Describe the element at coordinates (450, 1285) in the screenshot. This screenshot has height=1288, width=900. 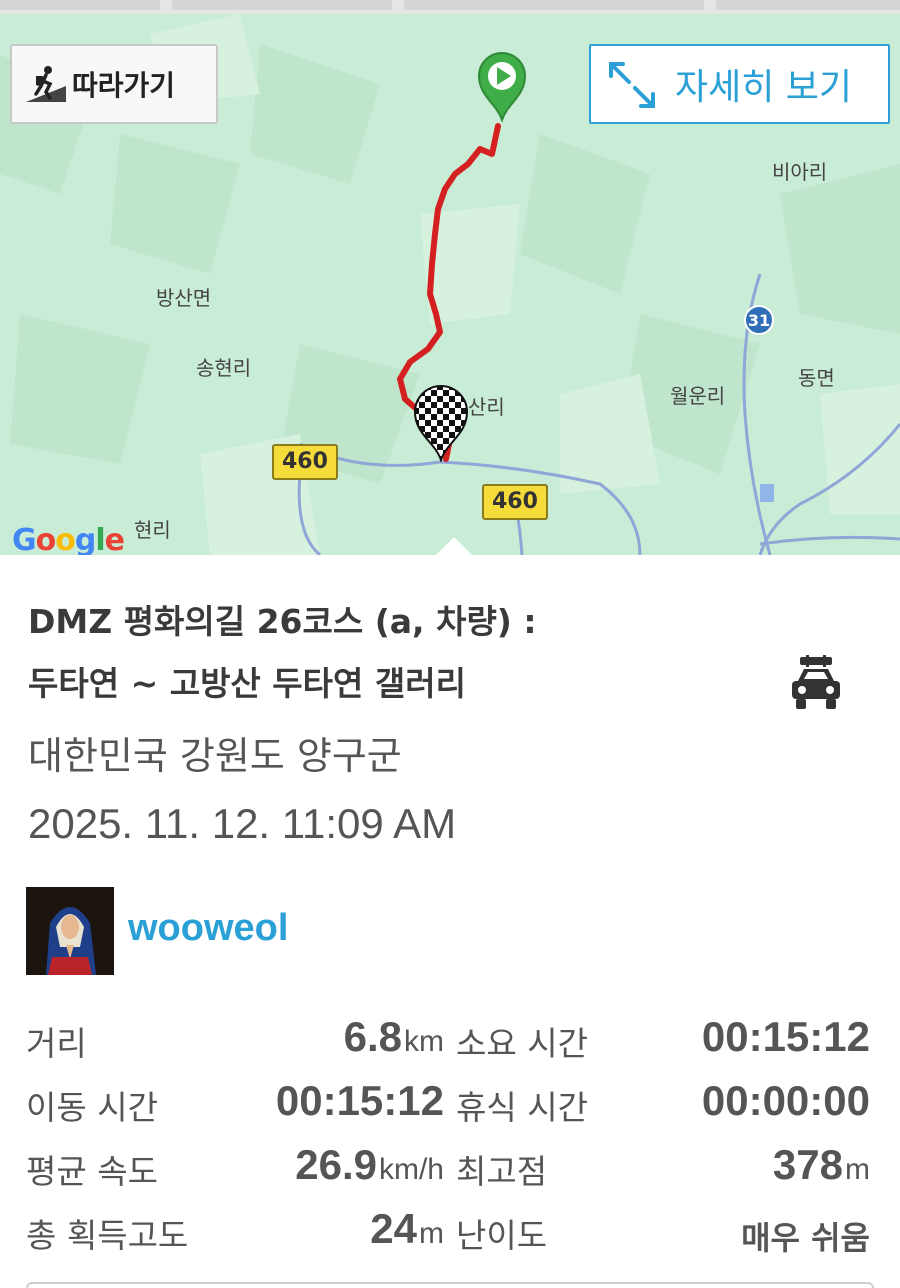
I see `next-card-edge` at that location.